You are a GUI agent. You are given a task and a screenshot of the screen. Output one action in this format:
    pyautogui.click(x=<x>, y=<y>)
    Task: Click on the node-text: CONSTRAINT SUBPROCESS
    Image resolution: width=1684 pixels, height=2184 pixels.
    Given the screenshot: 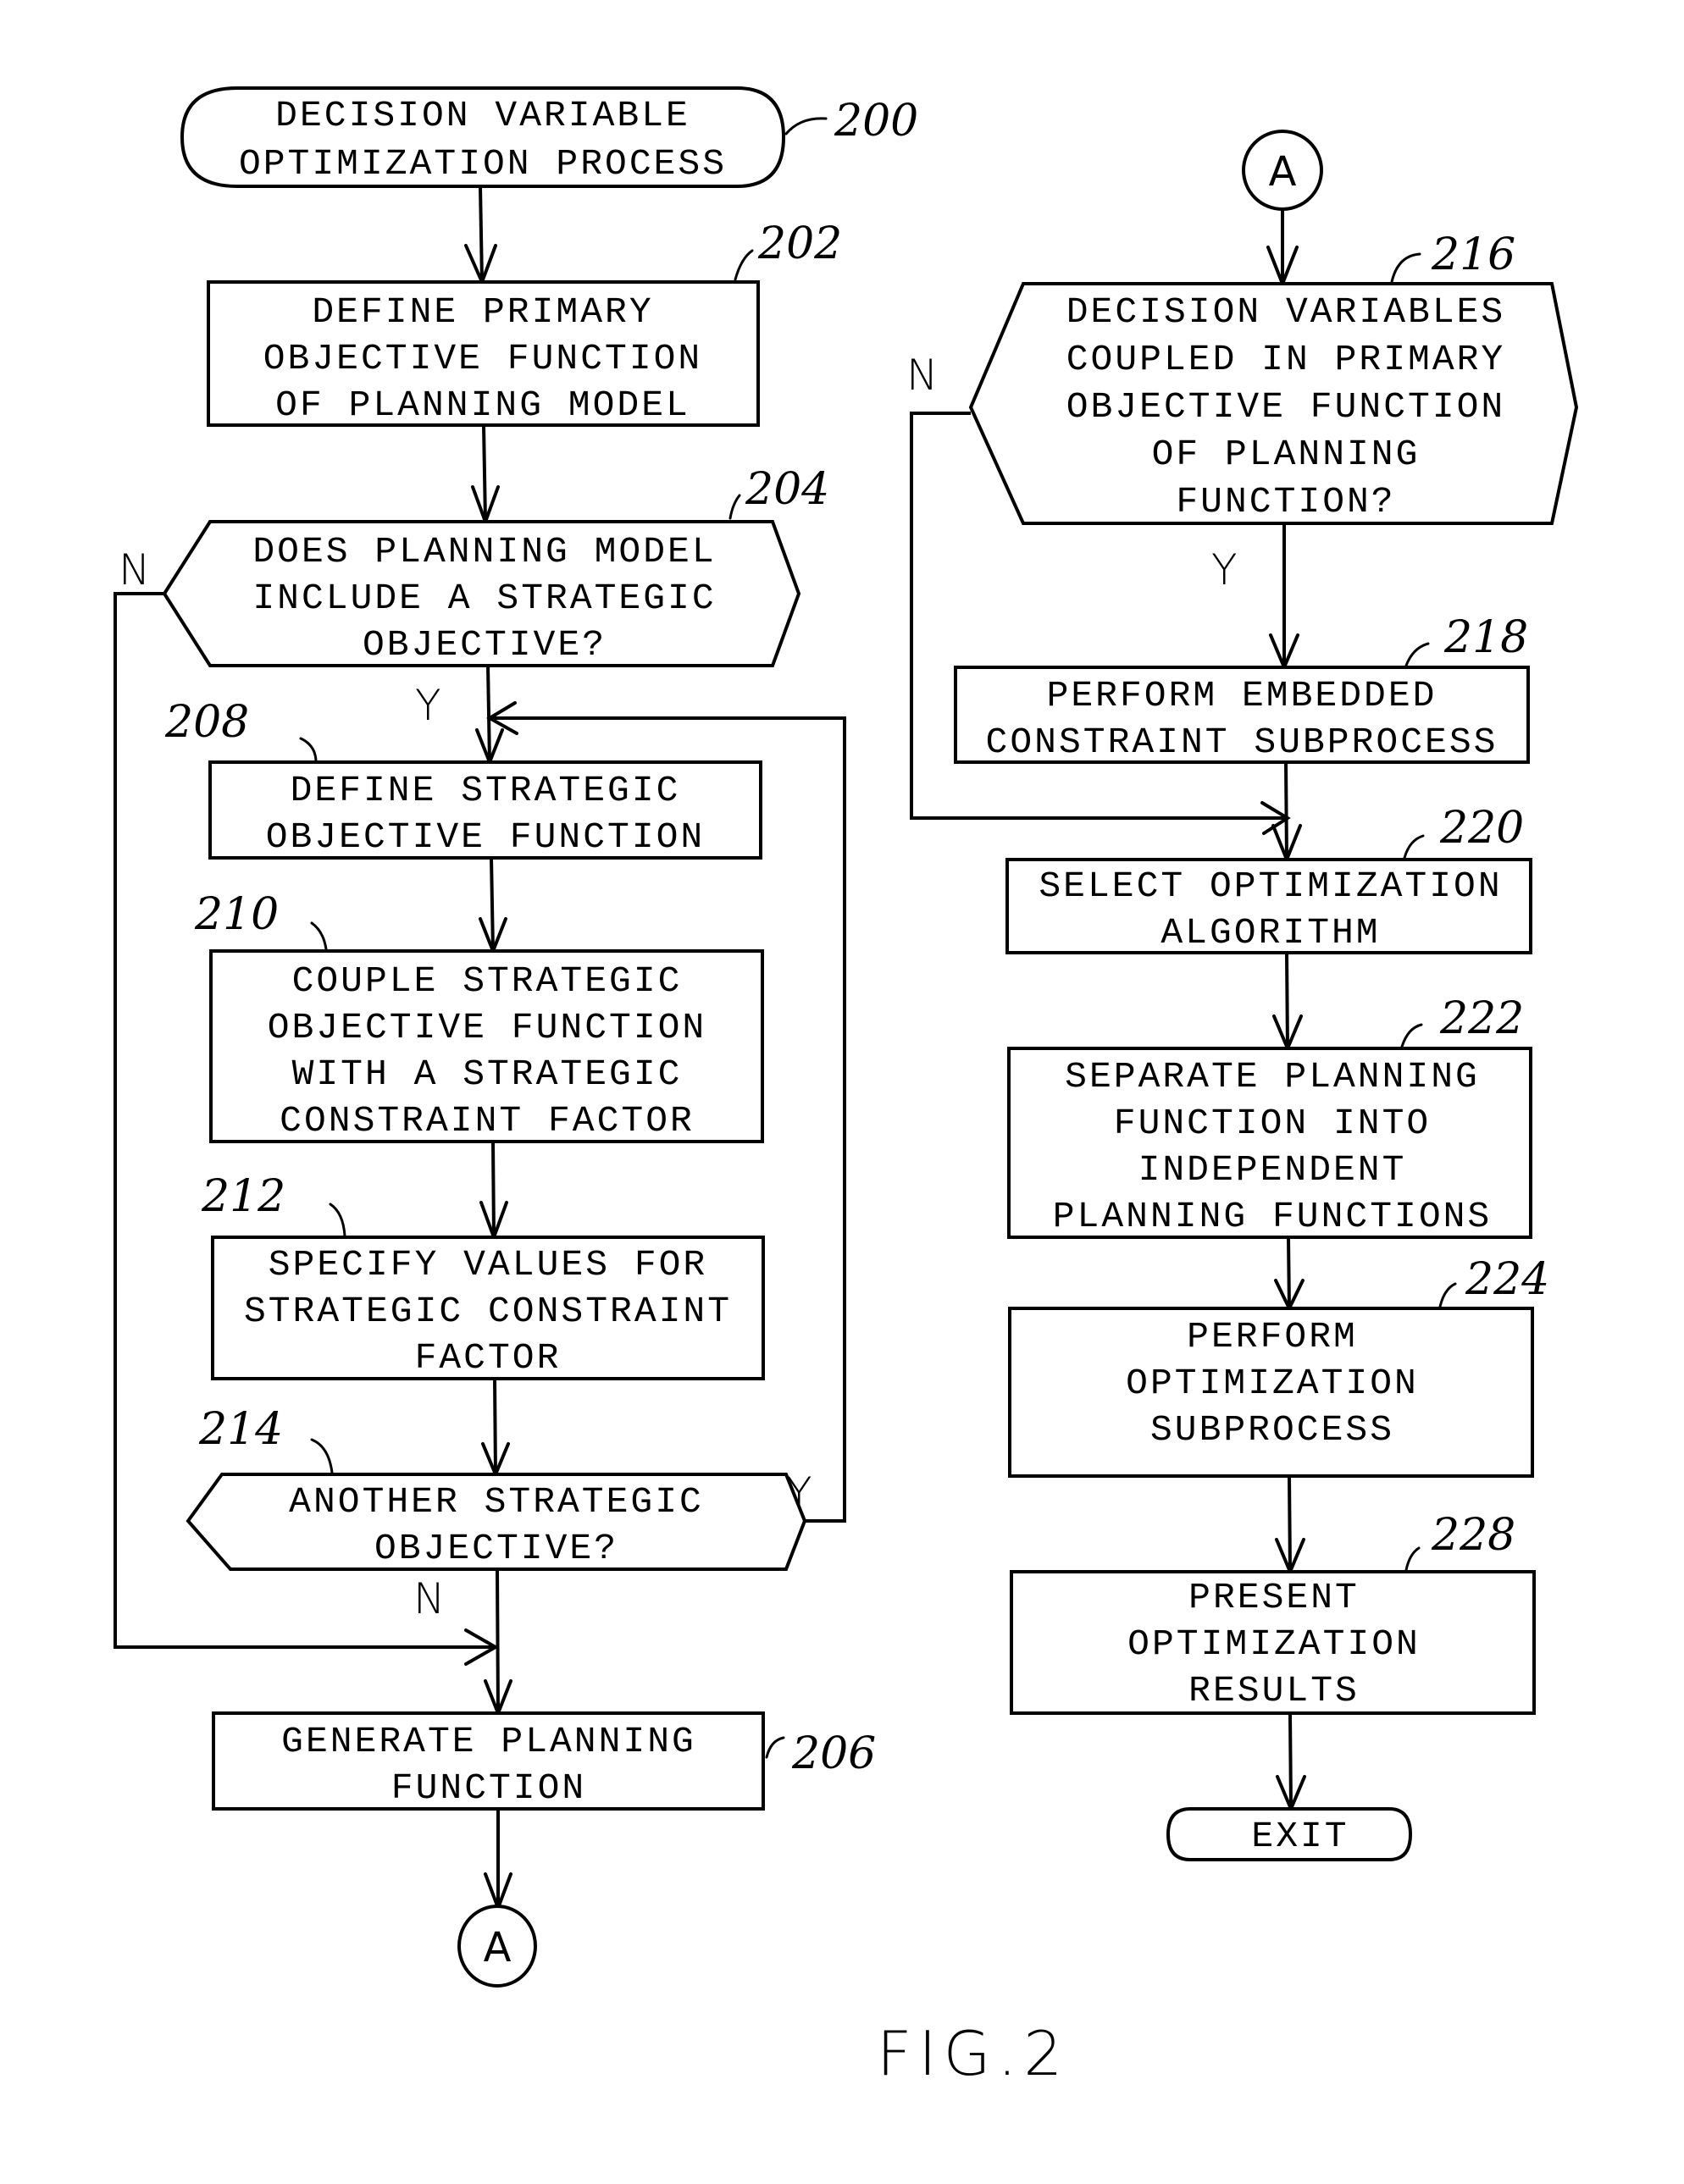 What is the action you would take?
    pyautogui.click(x=1242, y=742)
    